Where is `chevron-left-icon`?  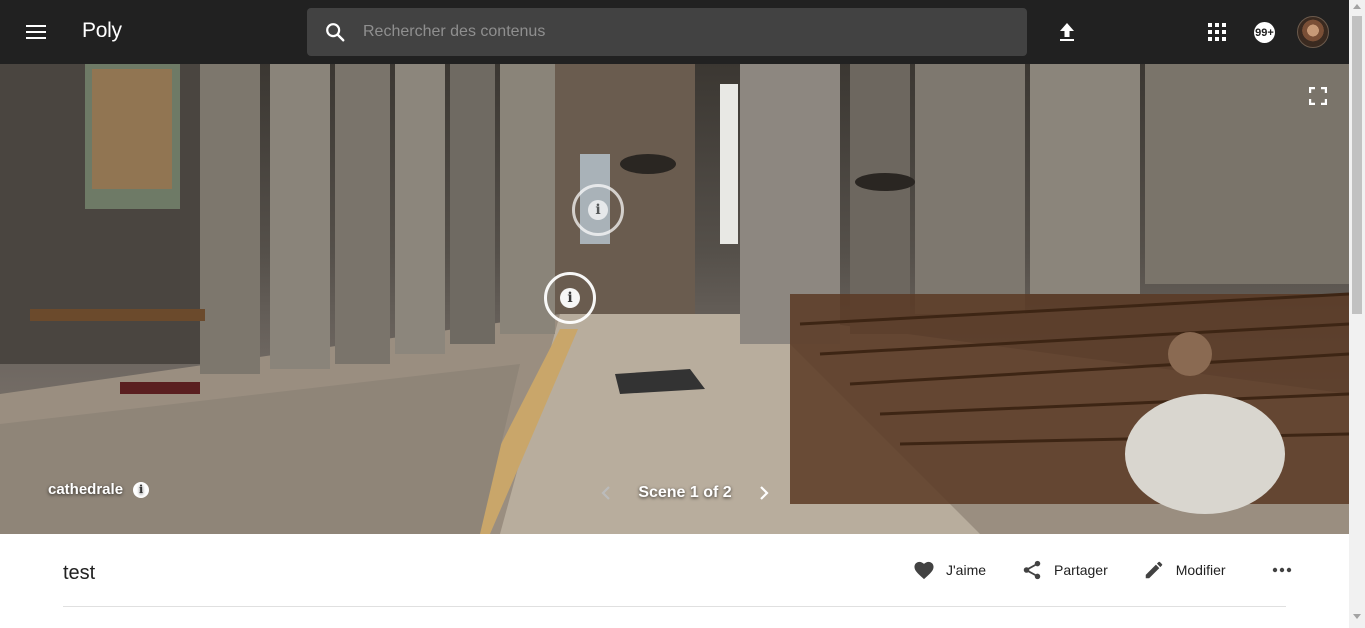 chevron-left-icon is located at coordinates (605, 493).